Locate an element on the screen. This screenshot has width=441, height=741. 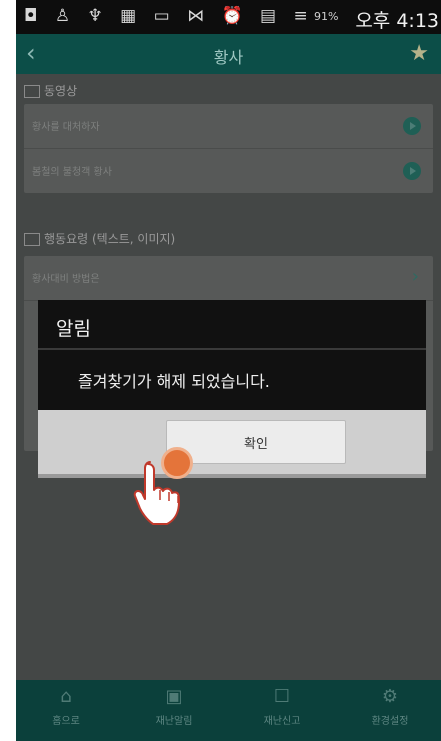
status-bar: ◘ ♙ ♆ ▦ ▭ ⋈ ⏰ ▤ ≡ 91% 오후 4:13 is located at coordinates (228, 17).